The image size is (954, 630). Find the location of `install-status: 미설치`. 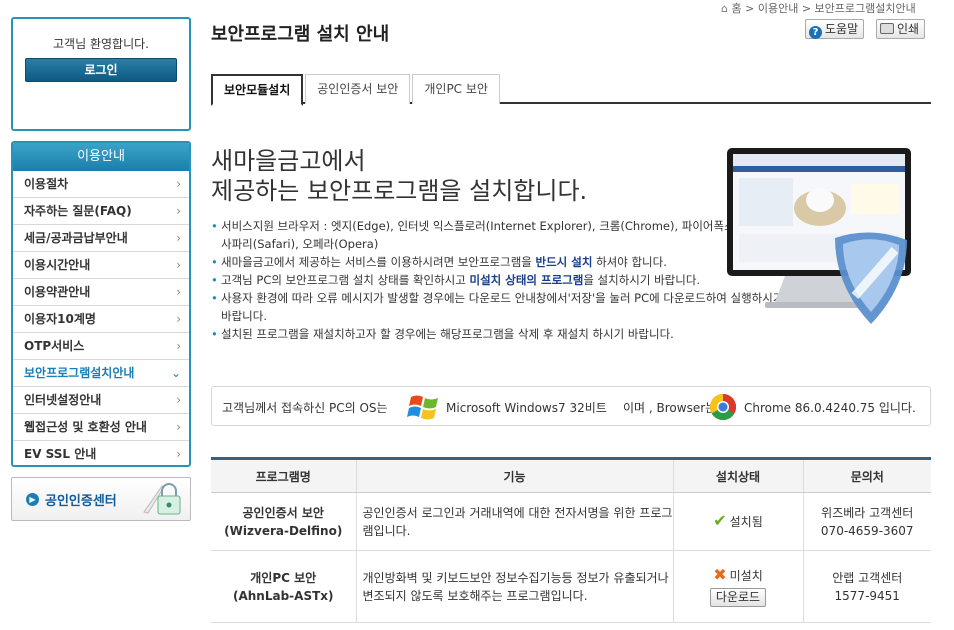

install-status: 미설치 is located at coordinates (746, 576).